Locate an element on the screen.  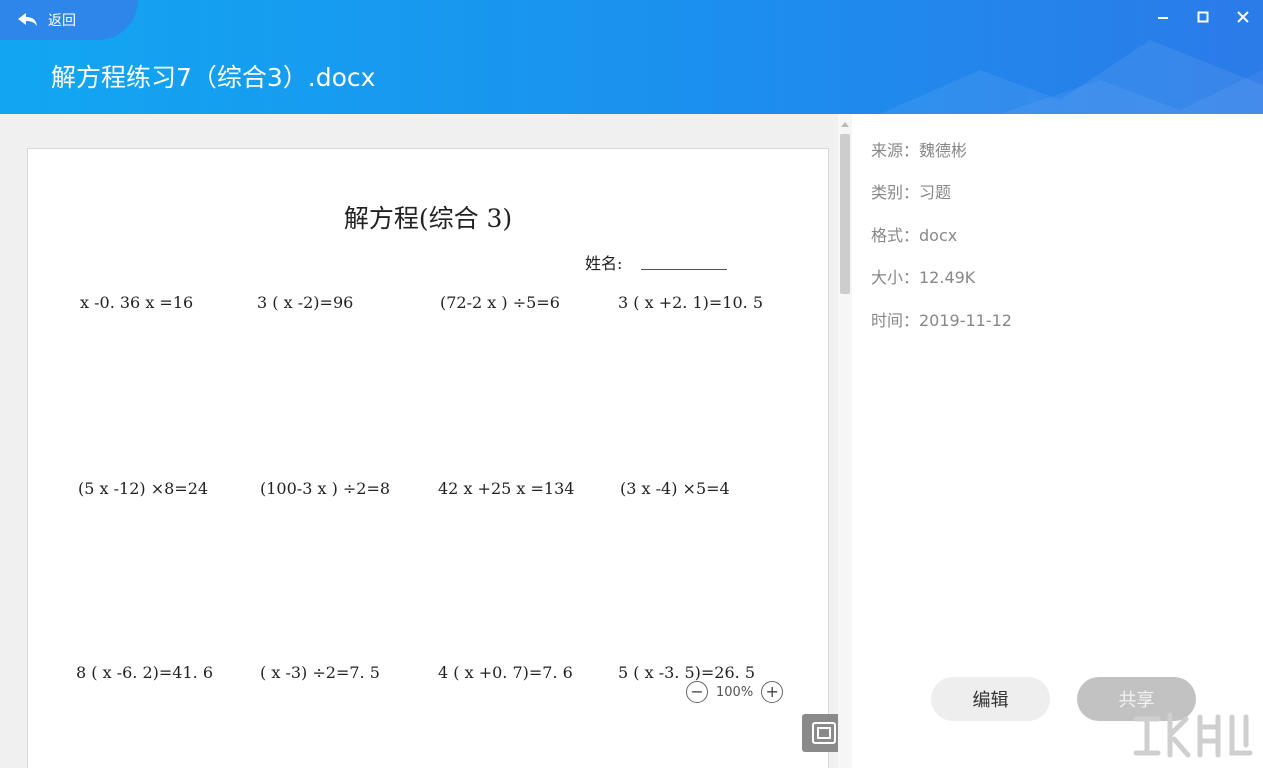
name-label: 姓名: is located at coordinates (604, 263).